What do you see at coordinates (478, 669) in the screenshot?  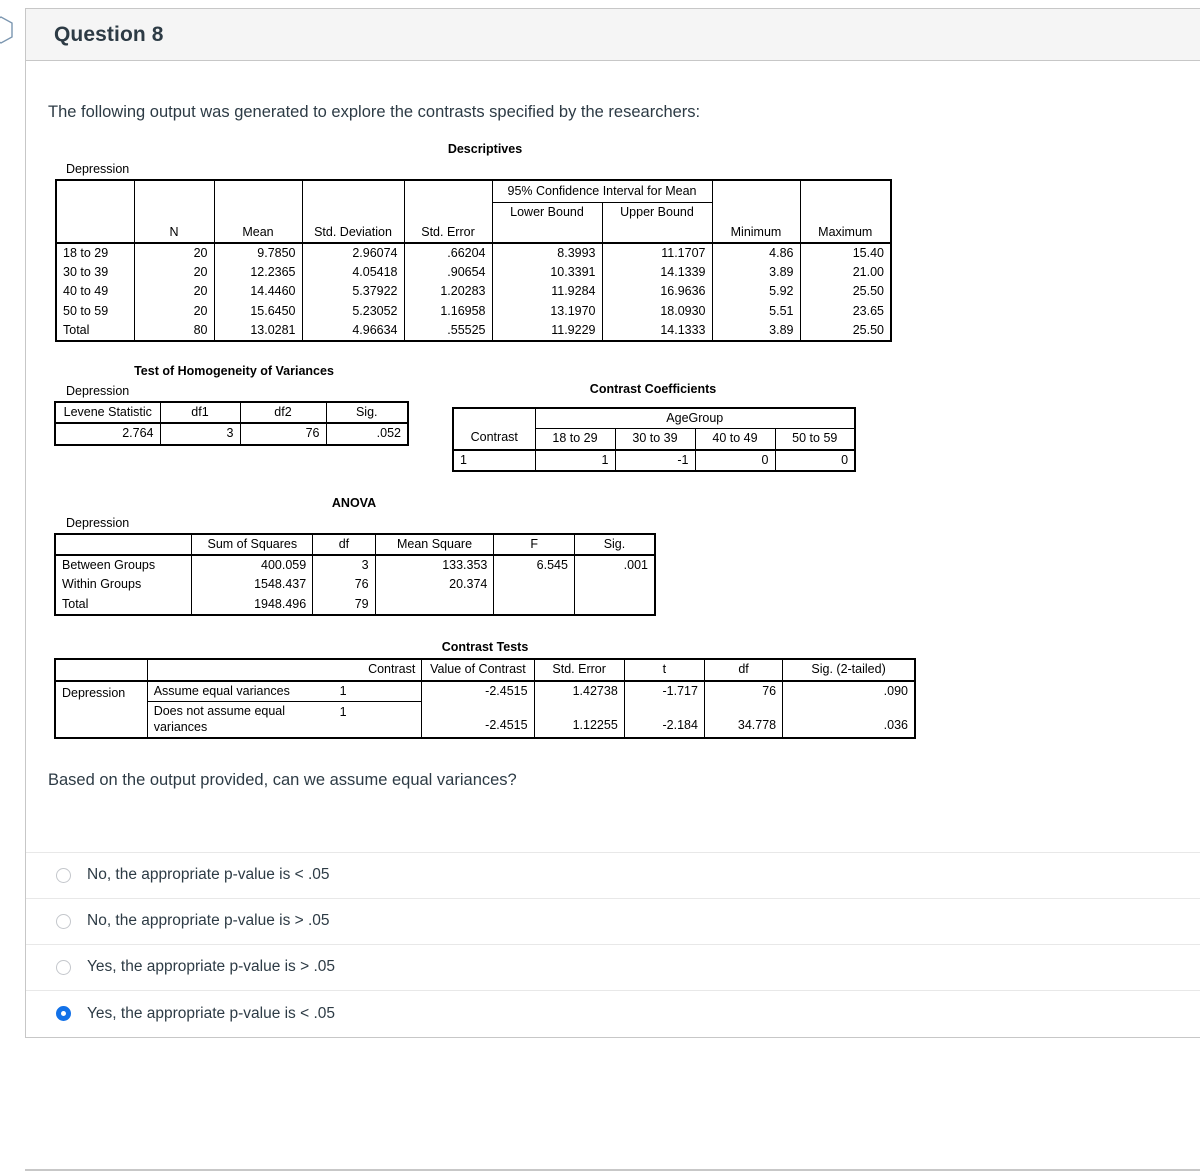 I see `col-value-of-contrast: Value of Contrast` at bounding box center [478, 669].